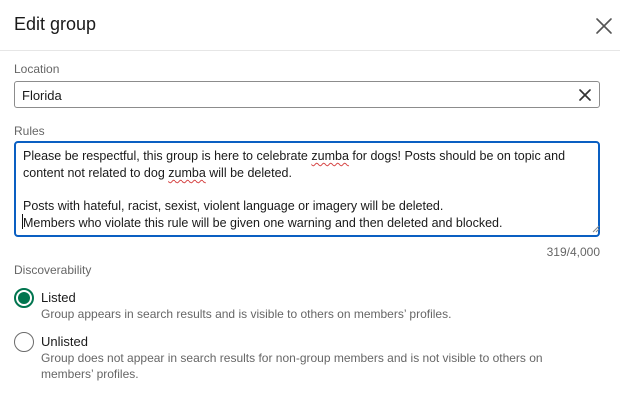 Image resolution: width=620 pixels, height=400 pixels. What do you see at coordinates (37, 69) in the screenshot?
I see `location-label: Location` at bounding box center [37, 69].